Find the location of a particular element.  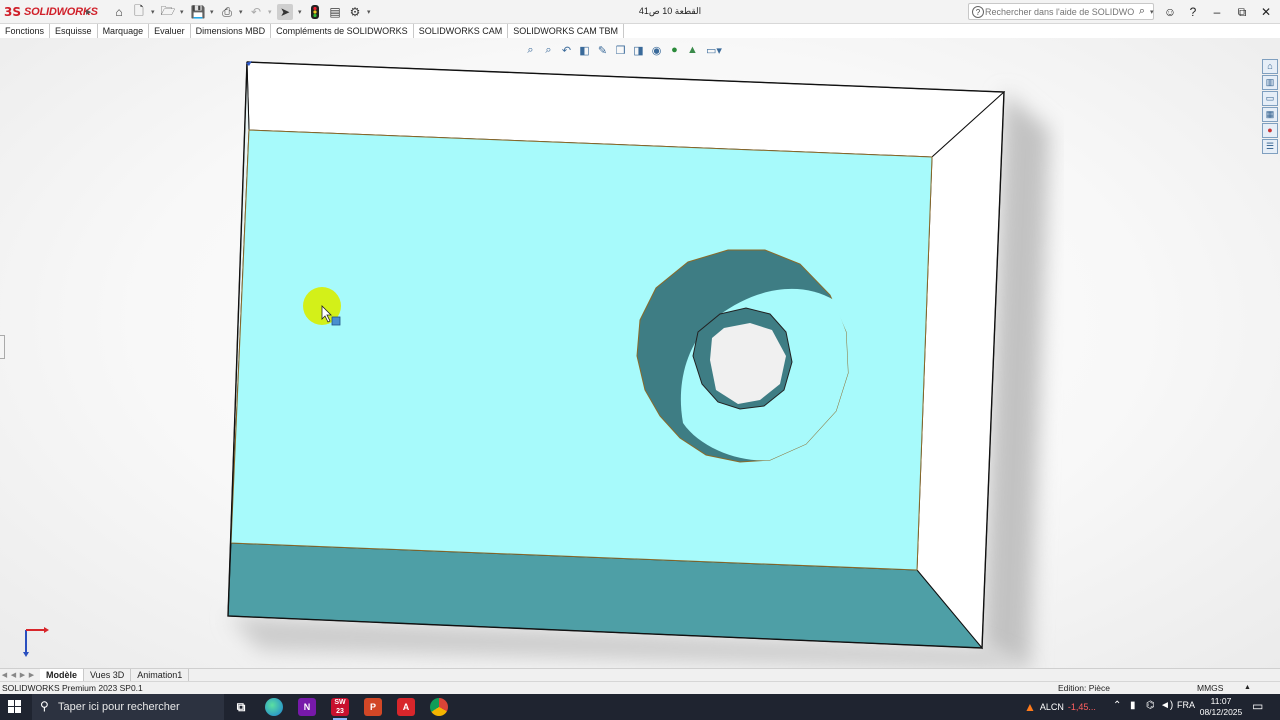

view-orientation-icon: ❒ is located at coordinates (620, 50).